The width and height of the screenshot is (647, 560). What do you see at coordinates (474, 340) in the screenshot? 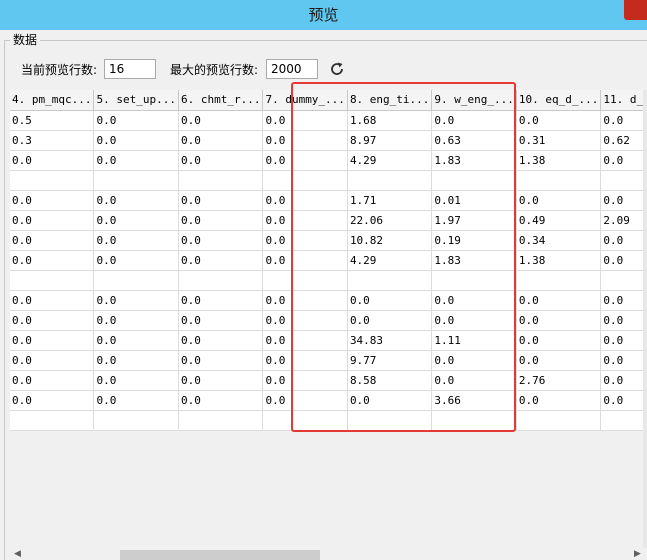
I see `table-cell: 1.11` at bounding box center [474, 340].